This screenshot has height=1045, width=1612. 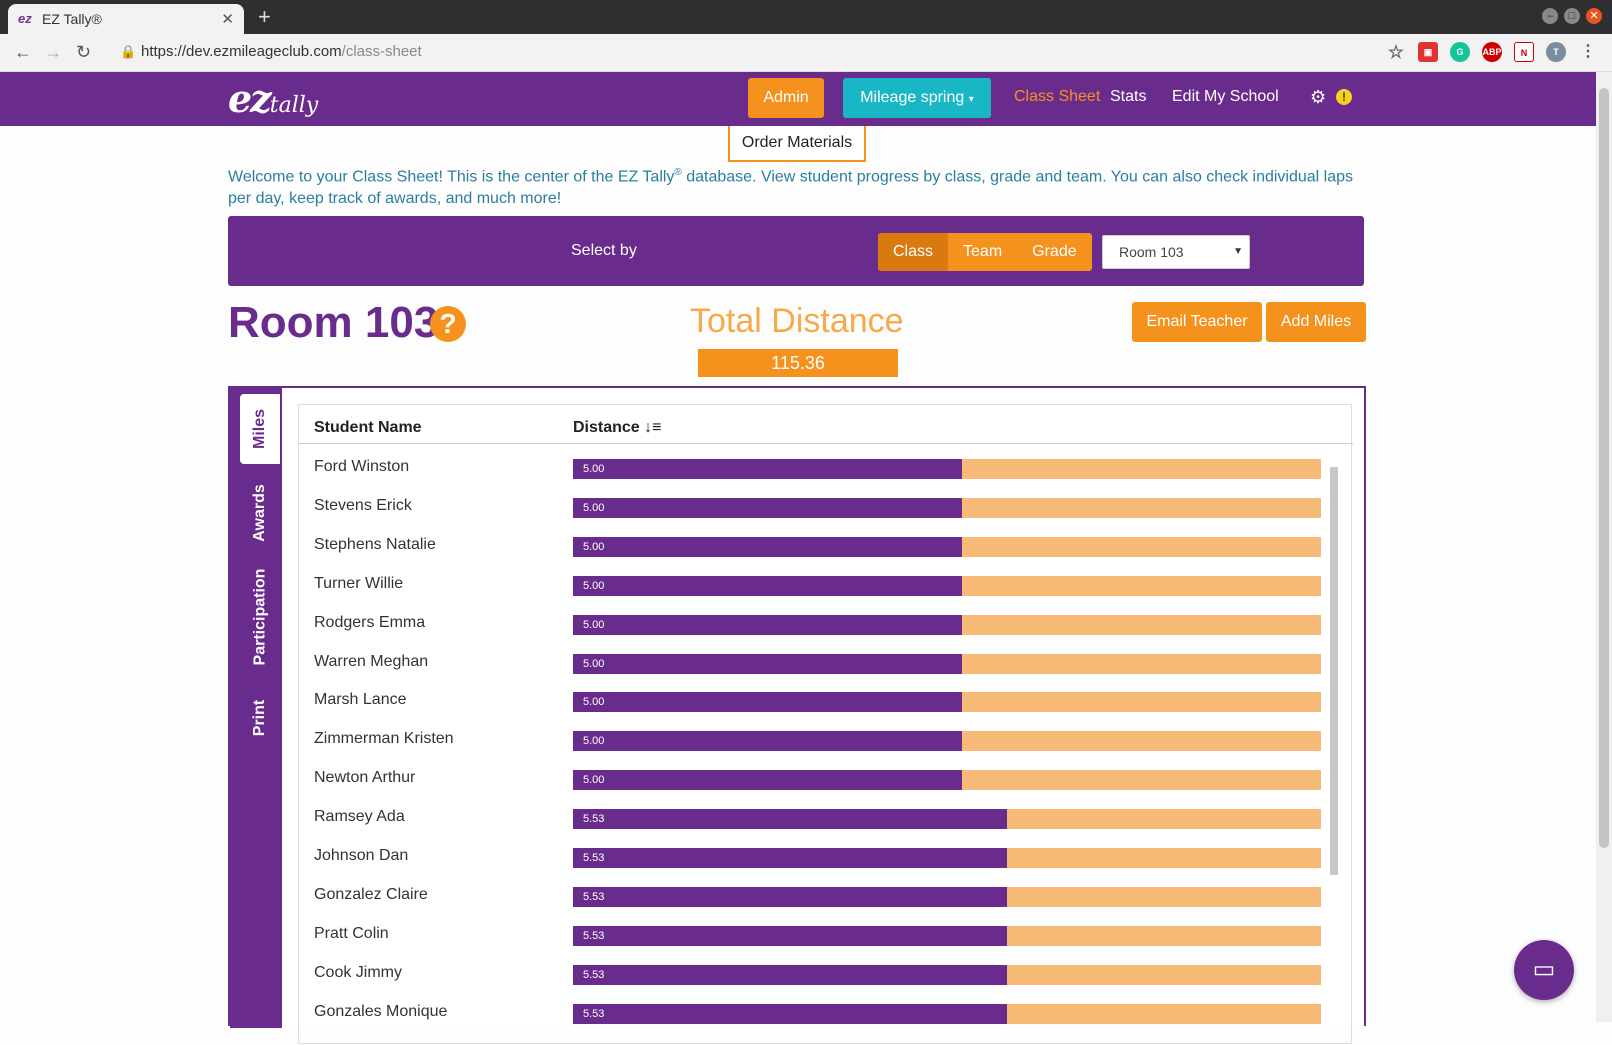 I want to click on table-row: Ramsey Ada 5.53, so click(x=814, y=825).